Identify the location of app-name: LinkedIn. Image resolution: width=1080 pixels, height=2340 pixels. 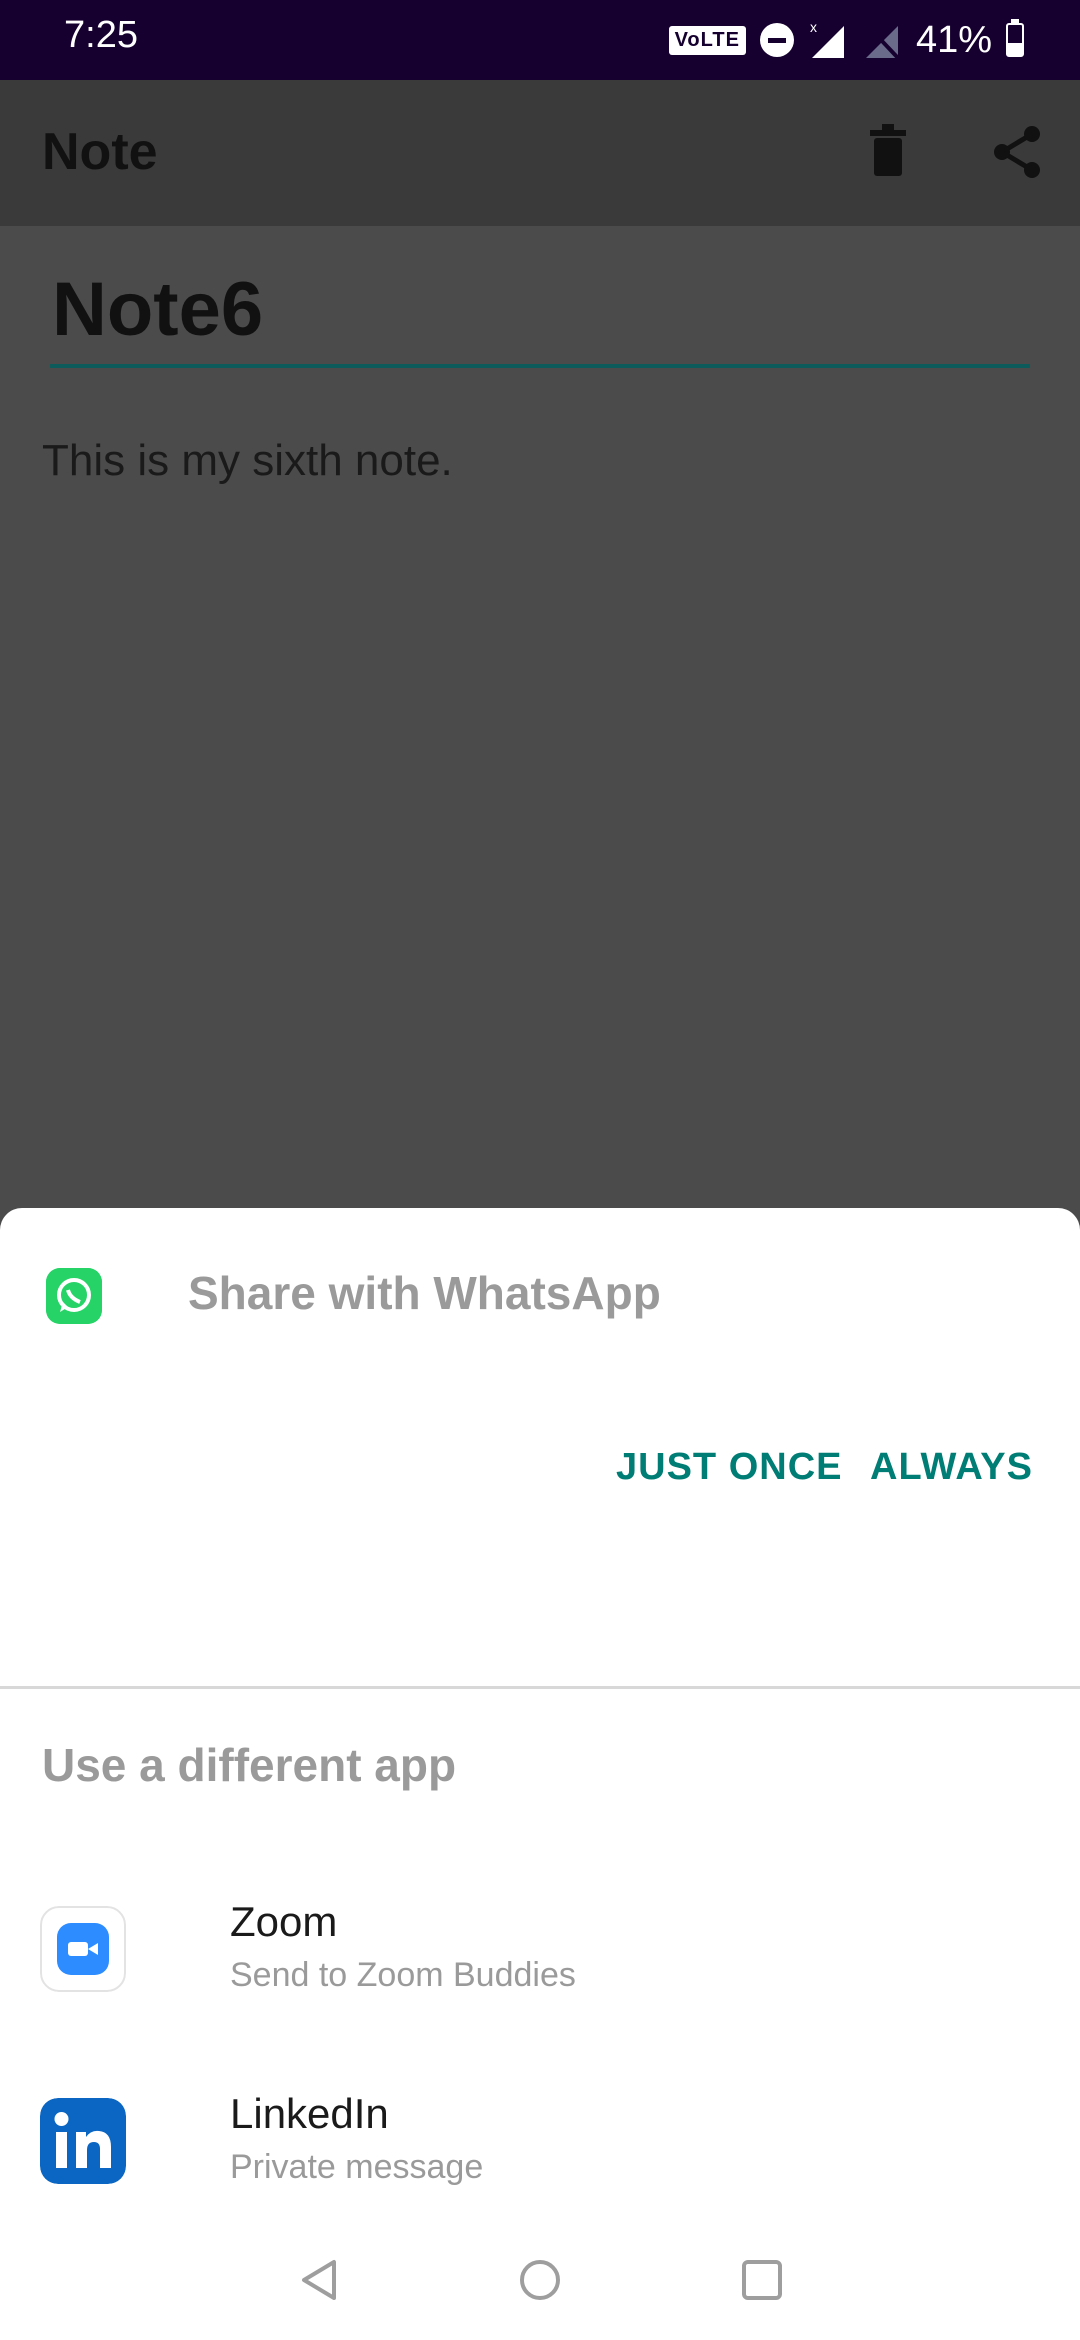
(309, 2113).